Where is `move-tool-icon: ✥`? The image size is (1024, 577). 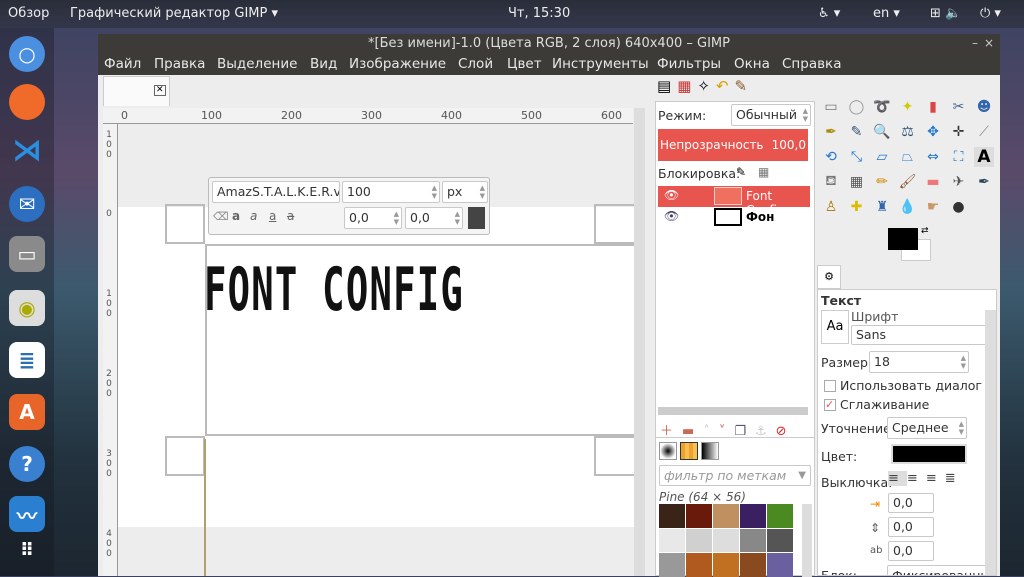
move-tool-icon: ✥ is located at coordinates (933, 132).